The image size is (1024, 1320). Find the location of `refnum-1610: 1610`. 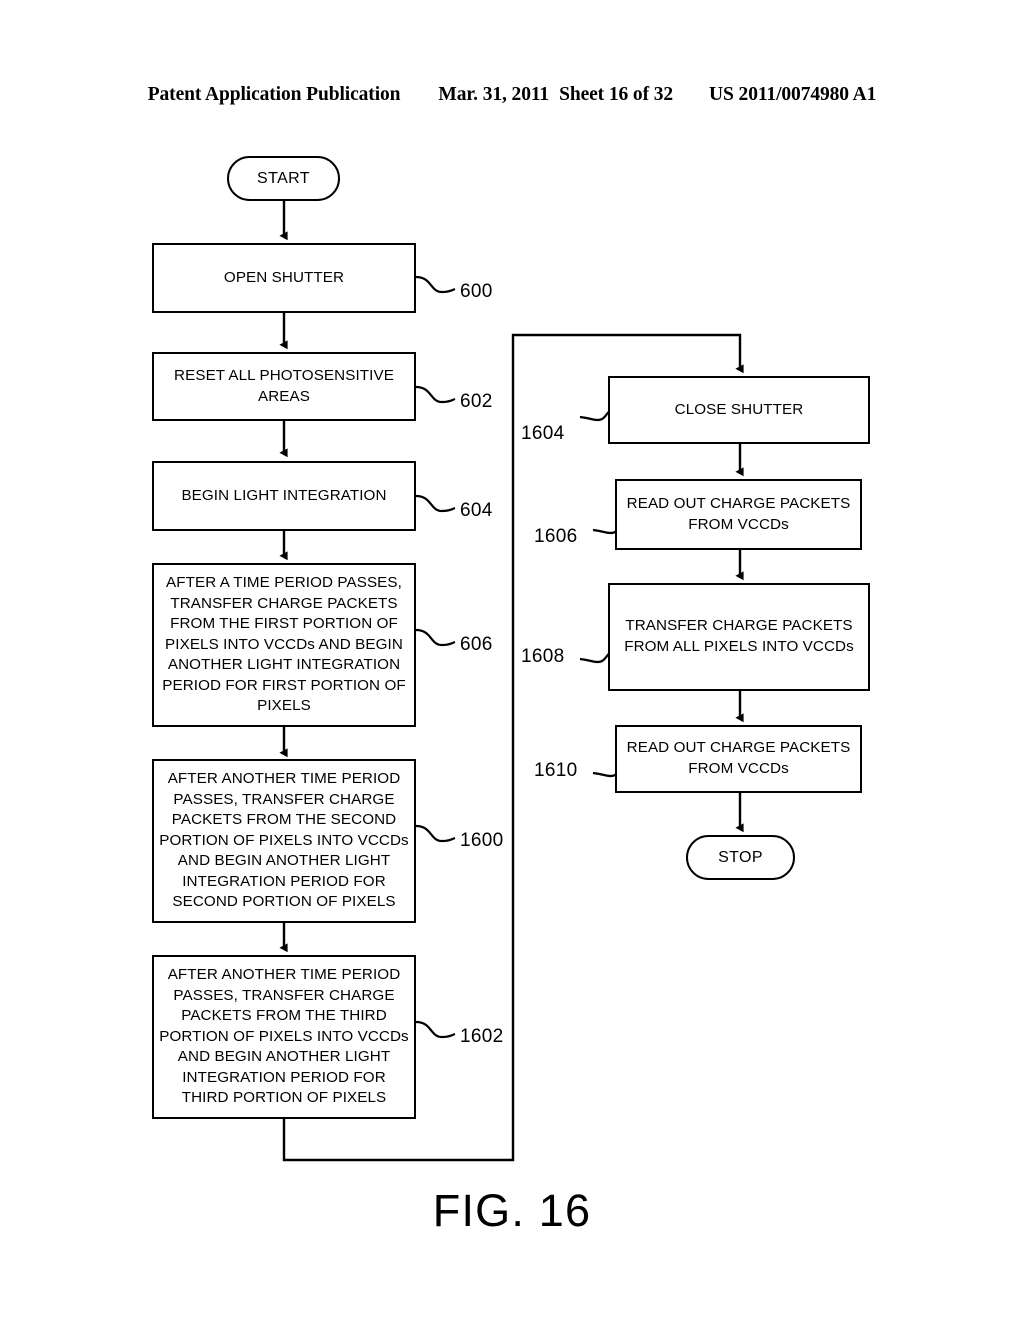

refnum-1610: 1610 is located at coordinates (556, 770).